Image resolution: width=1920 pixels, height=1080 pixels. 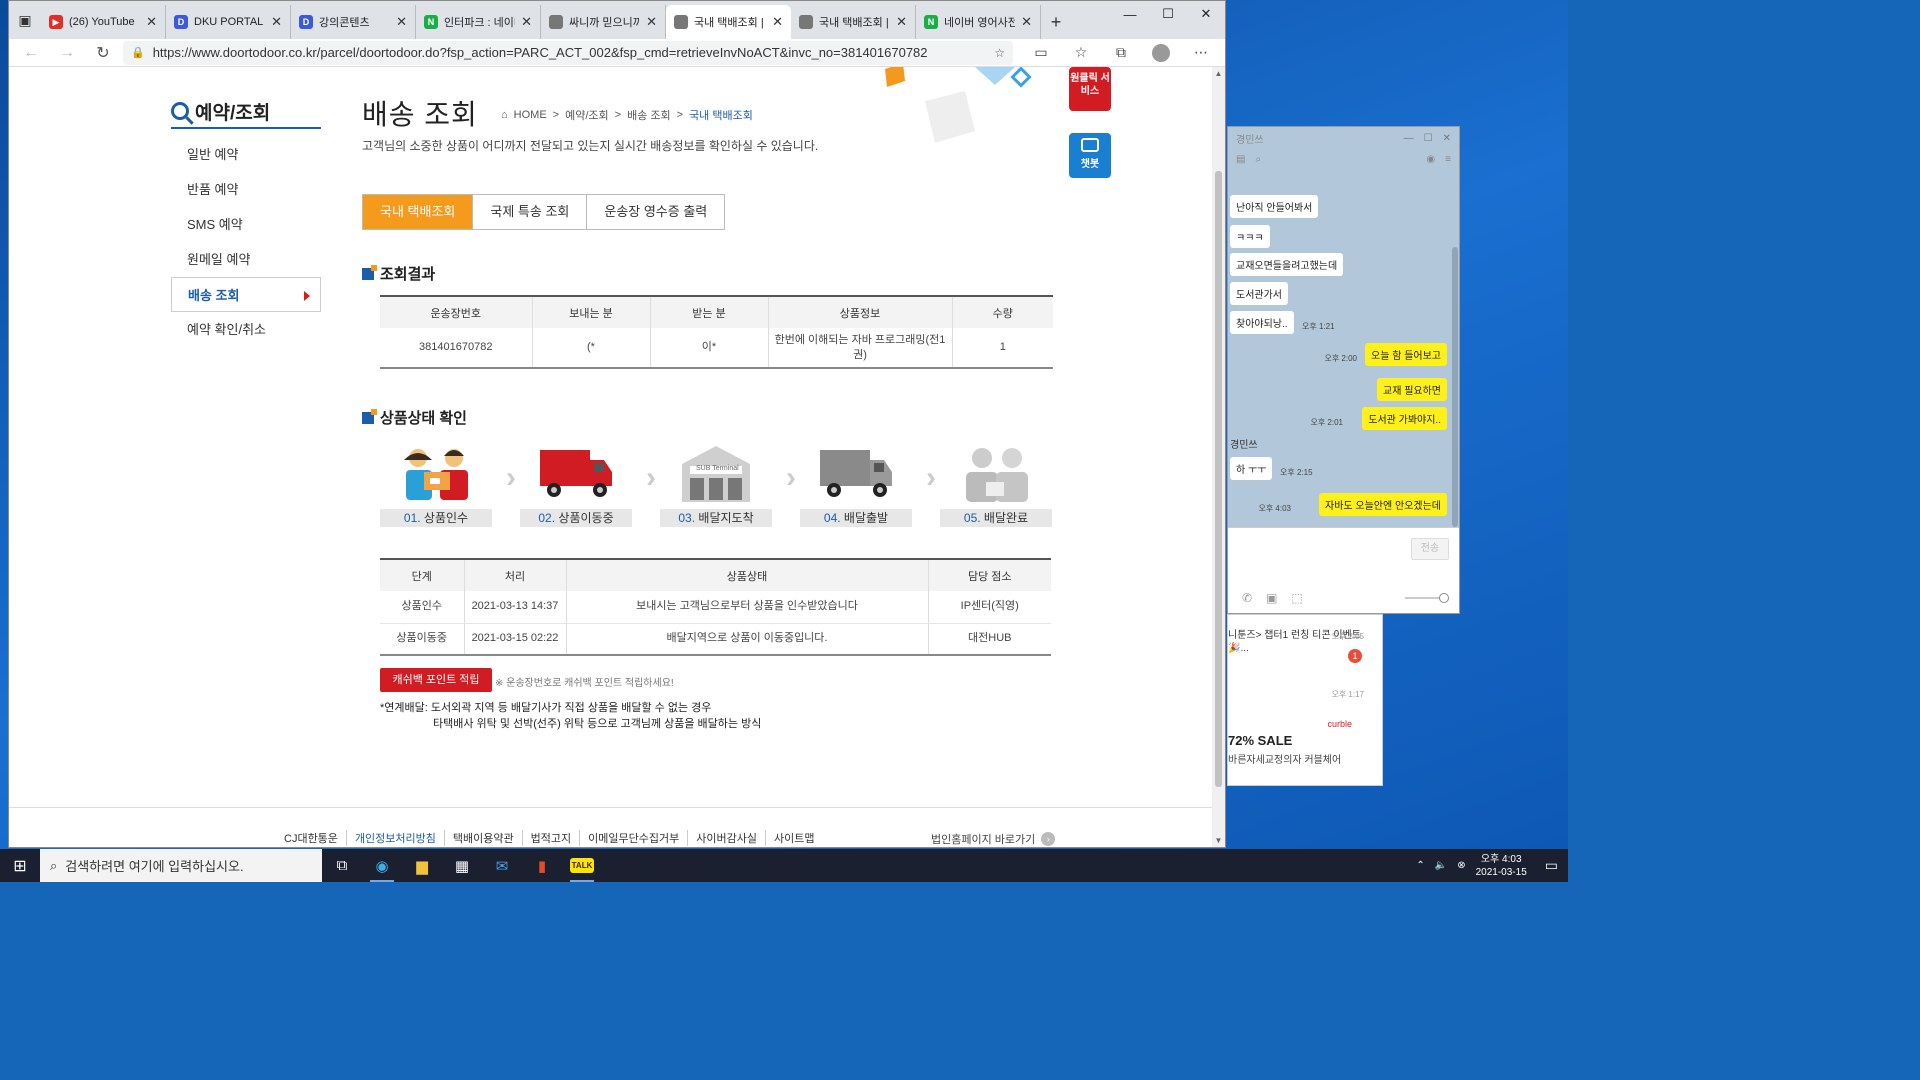 What do you see at coordinates (103, 22) in the screenshot?
I see `browser-tab: ▶ (26) YouTube ✕` at bounding box center [103, 22].